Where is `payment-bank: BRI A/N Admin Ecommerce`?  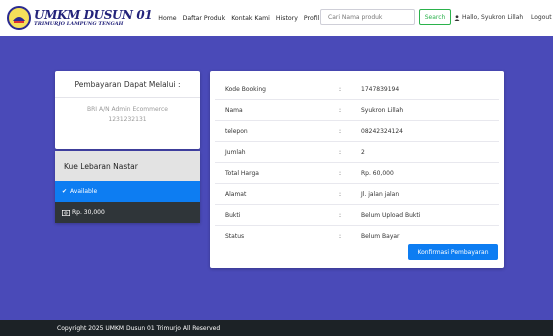 payment-bank: BRI A/N Admin Ecommerce is located at coordinates (127, 109).